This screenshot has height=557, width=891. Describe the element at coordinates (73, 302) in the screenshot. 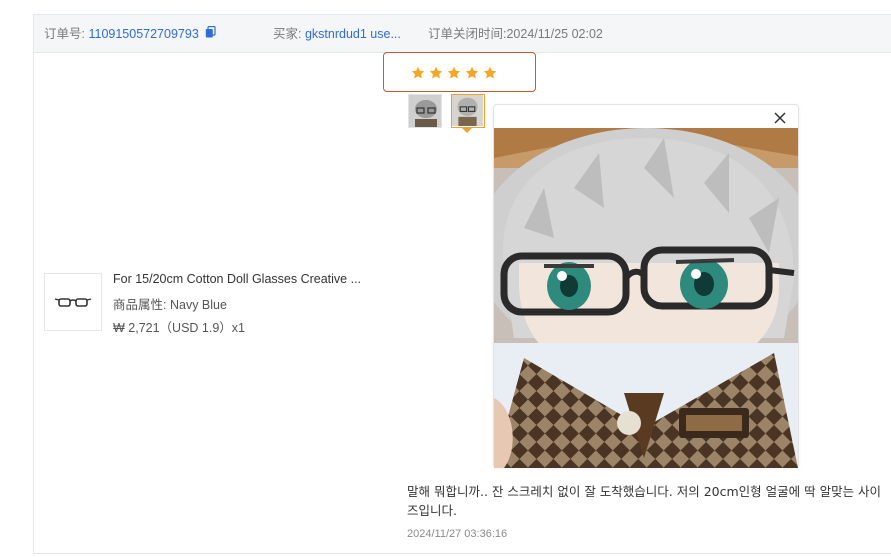

I see `product-thumbnail` at that location.